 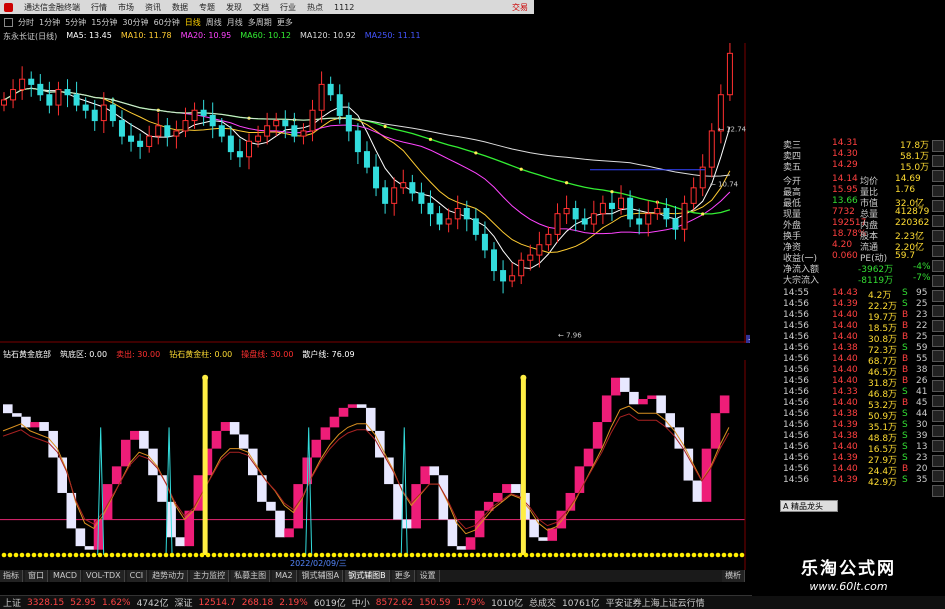 I want to click on period-tab-3: 15分钟, so click(x=104, y=22).